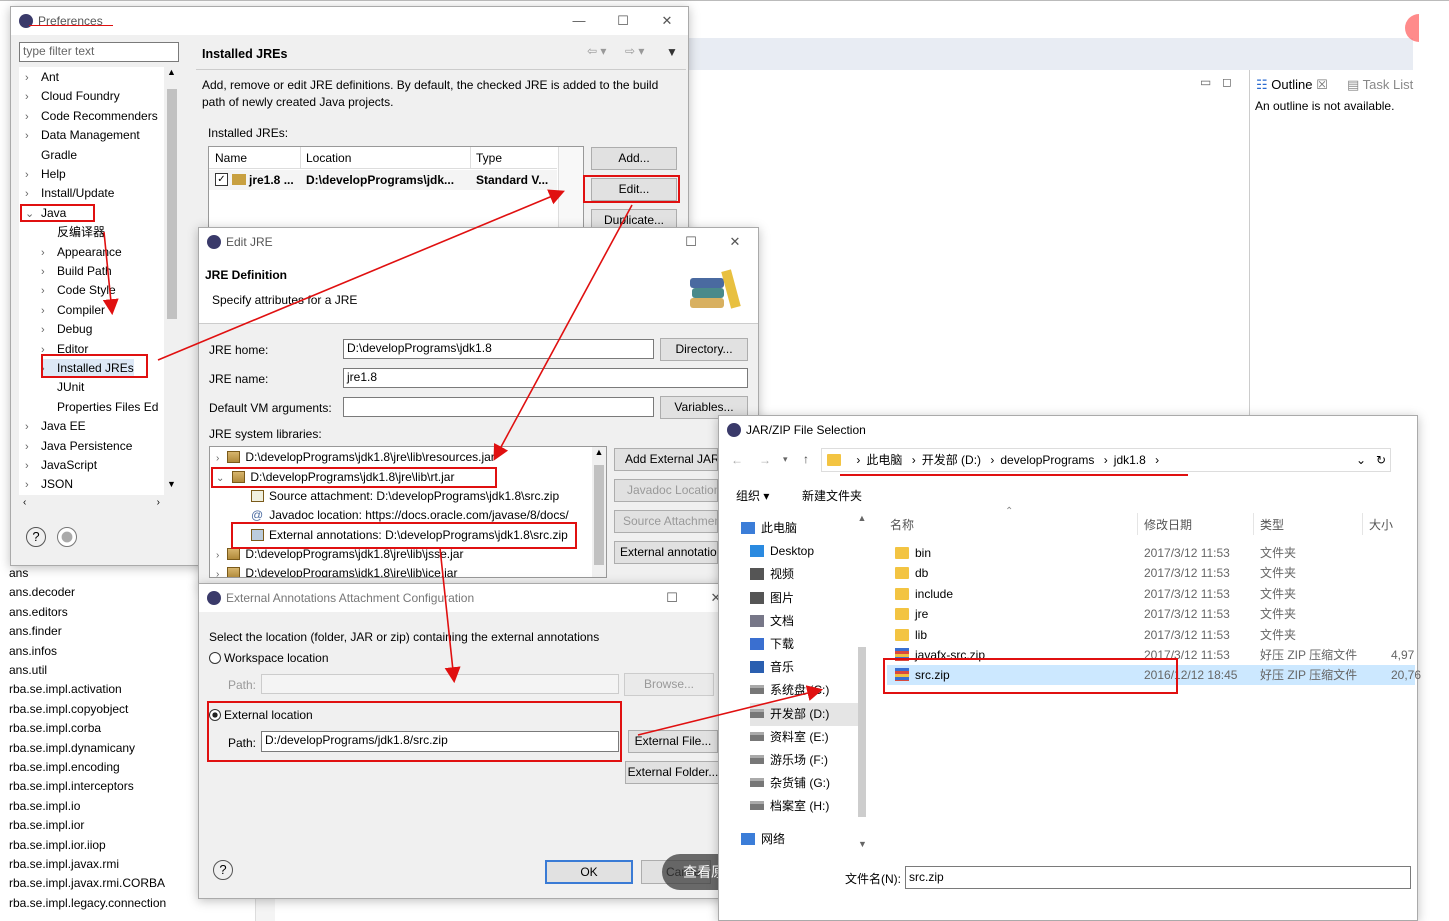  Describe the element at coordinates (563, 332) in the screenshot. I see `arrow-edit-to-rtjar` at that location.